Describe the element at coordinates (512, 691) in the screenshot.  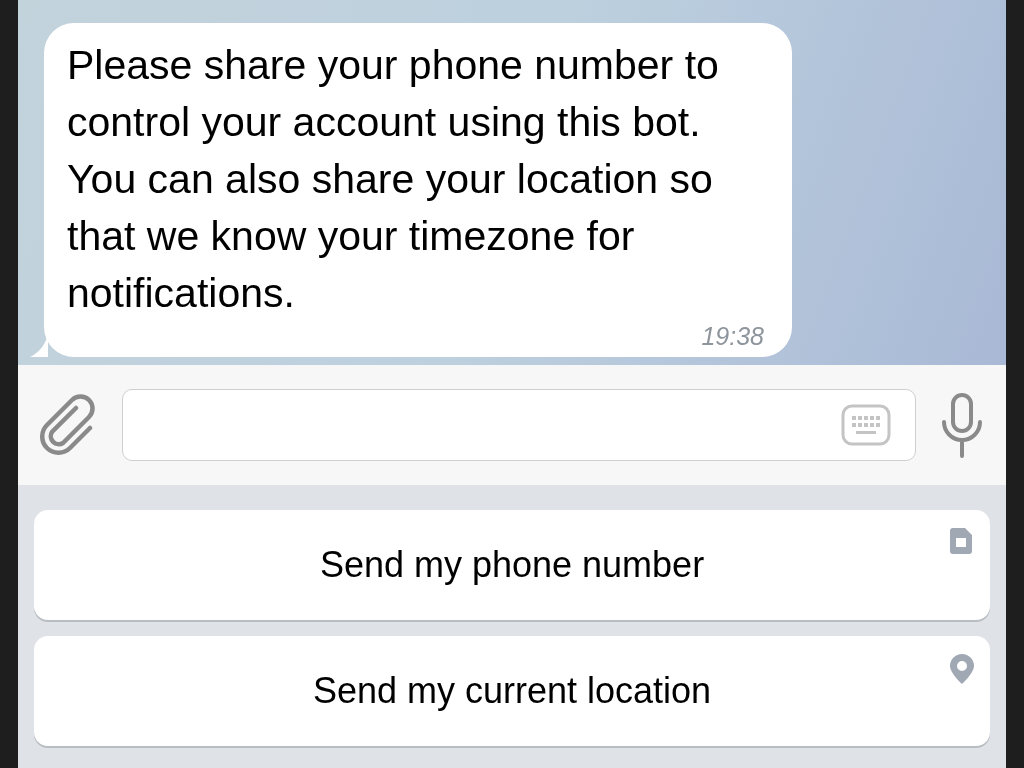
I see `keyboard-button: Send my current location` at that location.